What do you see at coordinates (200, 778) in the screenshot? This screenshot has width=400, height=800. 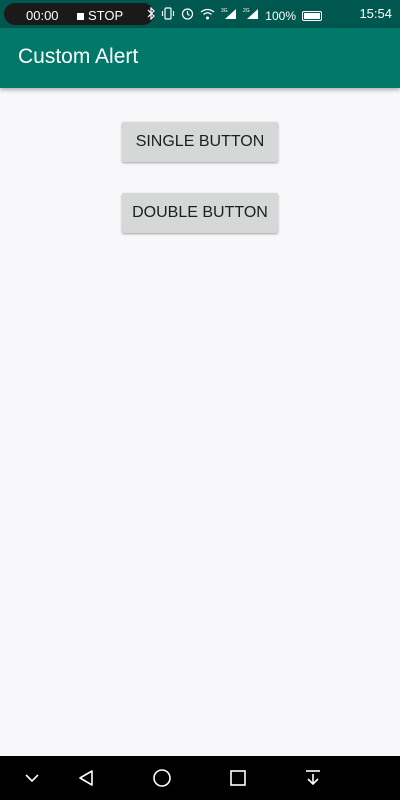 I see `navigation-bar` at bounding box center [200, 778].